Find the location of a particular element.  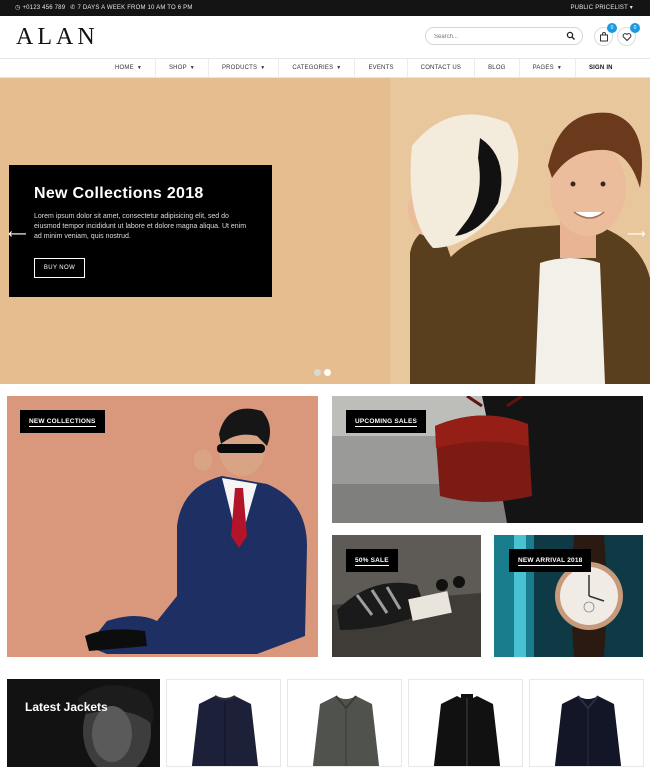

phone-info: ◷ +0123 456 789 is located at coordinates (40, 7).